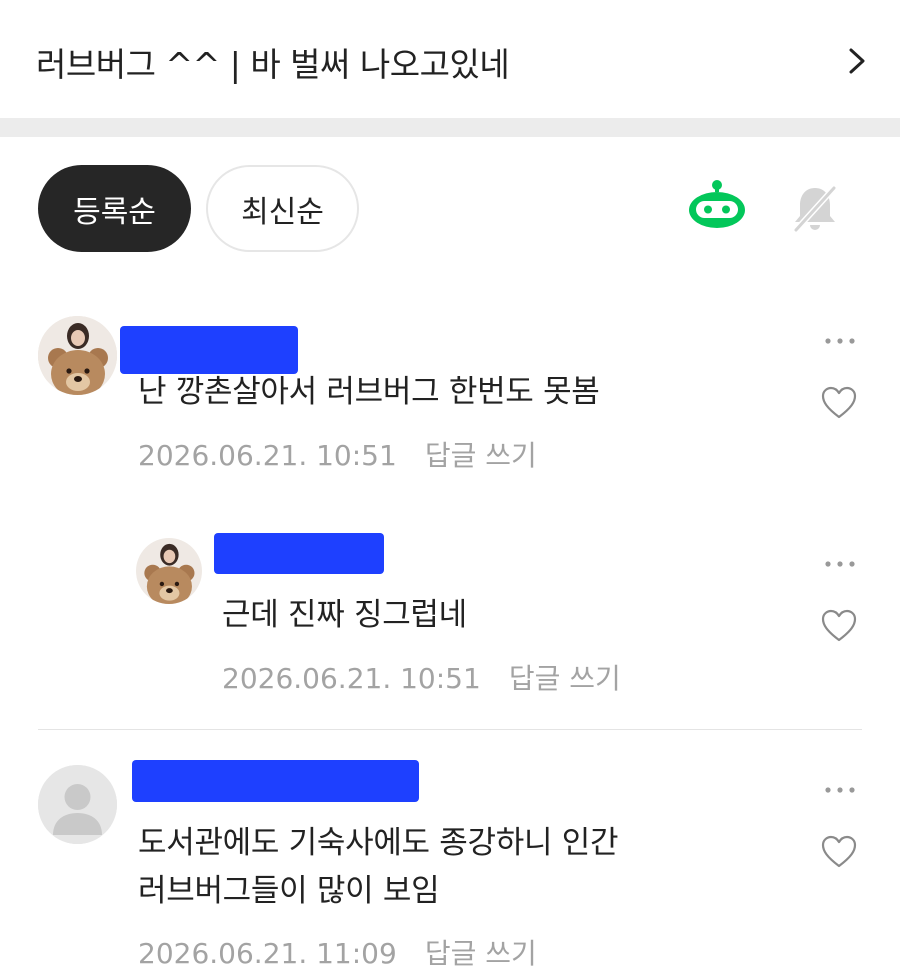  I want to click on chevron-right-icon, so click(857, 61).